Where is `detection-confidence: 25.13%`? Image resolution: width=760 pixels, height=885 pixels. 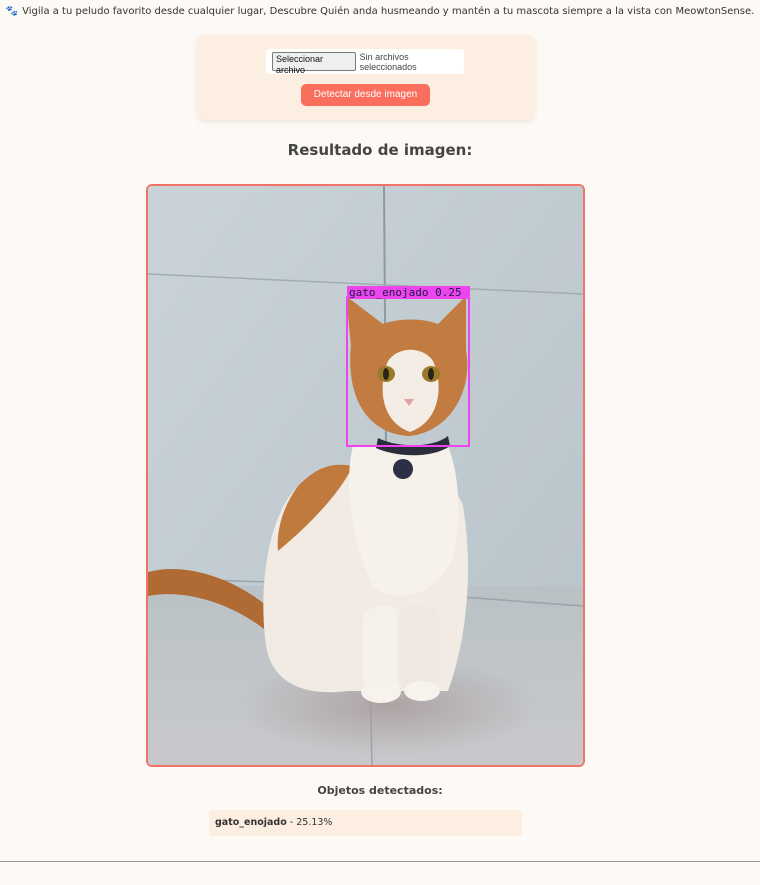
detection-confidence: 25.13% is located at coordinates (314, 822).